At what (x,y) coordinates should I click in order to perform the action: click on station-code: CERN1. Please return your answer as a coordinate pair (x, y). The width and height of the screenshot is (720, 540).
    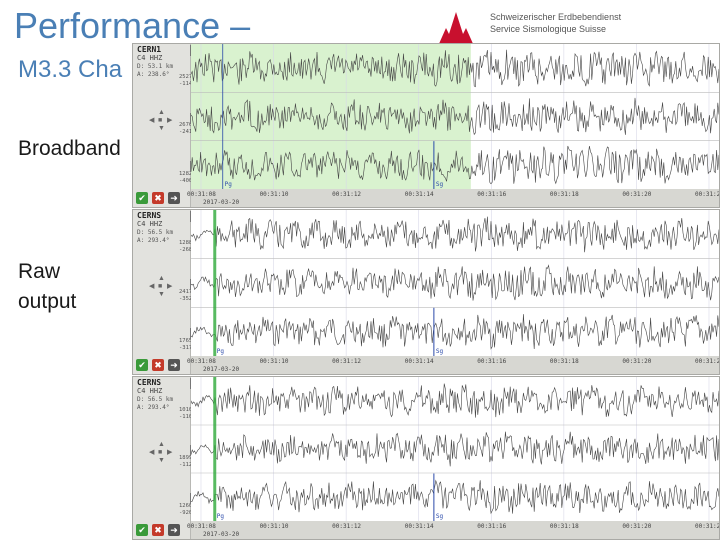
    Looking at the image, I should click on (149, 49).